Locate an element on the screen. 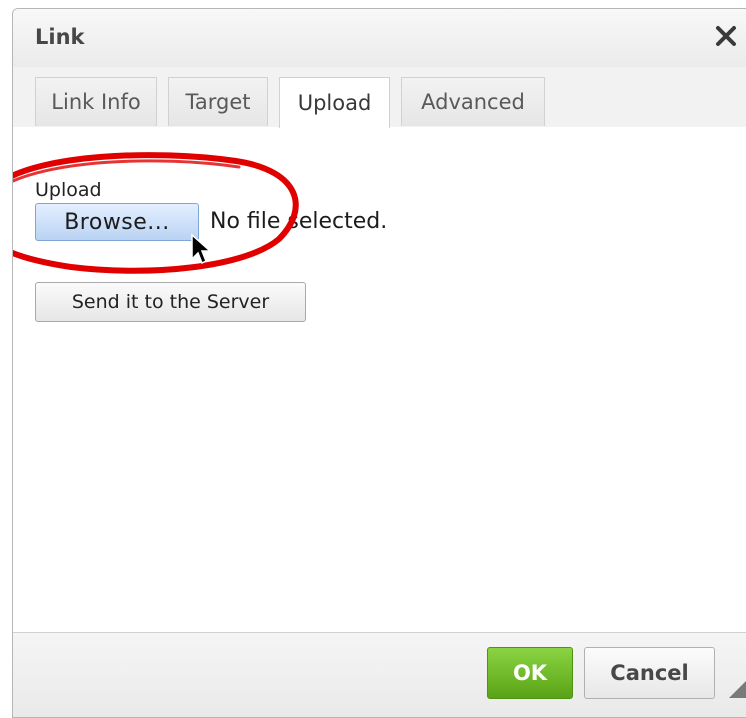 Image resolution: width=746 pixels, height=718 pixels. dialog-footer: OK Cancel is located at coordinates (379, 674).